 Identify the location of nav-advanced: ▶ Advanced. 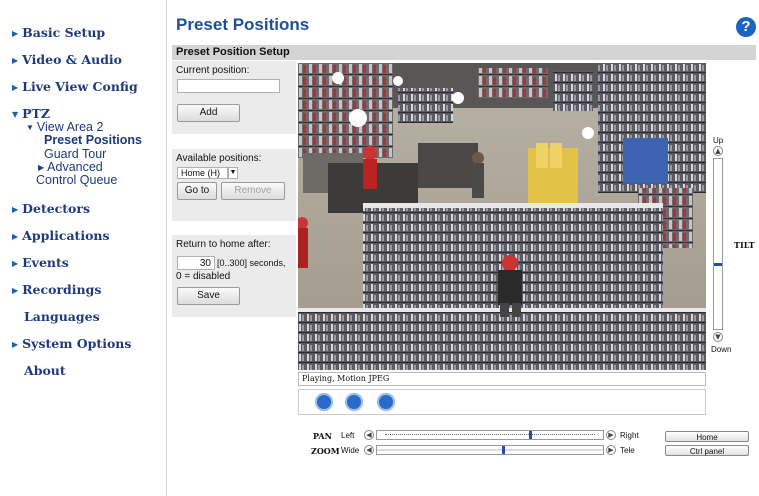
(70, 167).